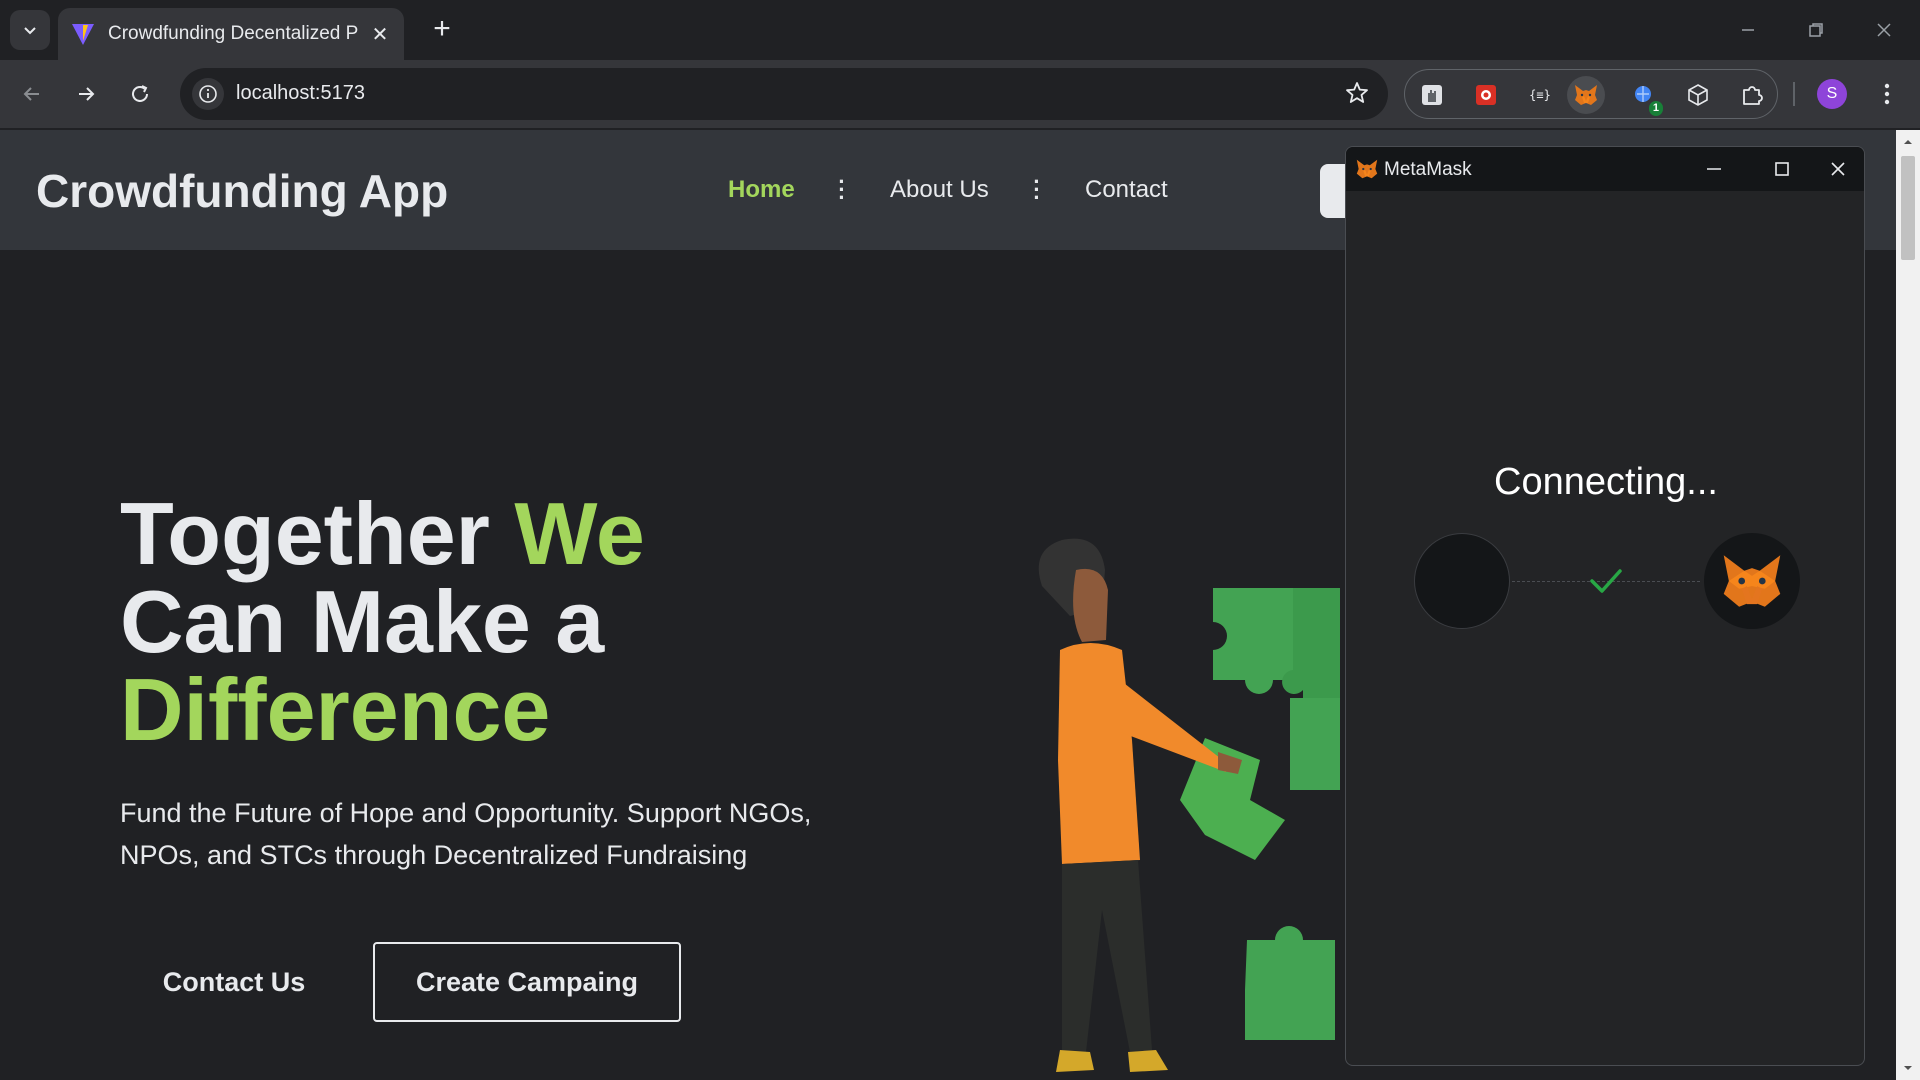 The width and height of the screenshot is (1920, 1080). What do you see at coordinates (579, 533) in the screenshot?
I see `hero-title-accent: We` at bounding box center [579, 533].